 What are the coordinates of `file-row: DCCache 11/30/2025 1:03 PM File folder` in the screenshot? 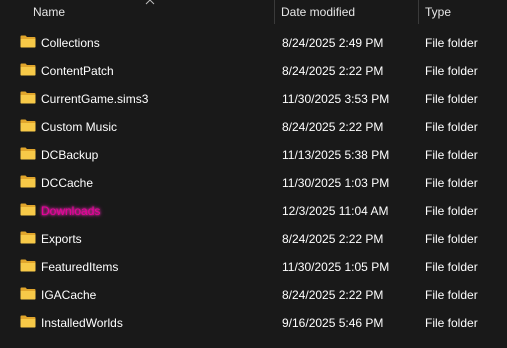 It's located at (253, 183).